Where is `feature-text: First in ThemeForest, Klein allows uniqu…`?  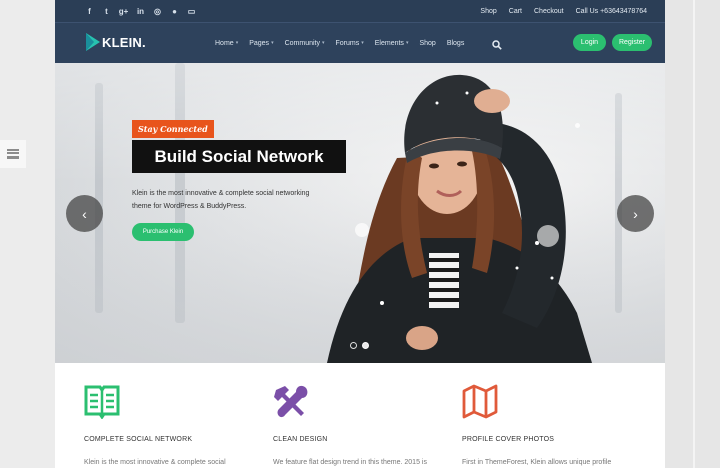 feature-text: First in ThemeForest, Klein allows uniqu… is located at coordinates (537, 462).